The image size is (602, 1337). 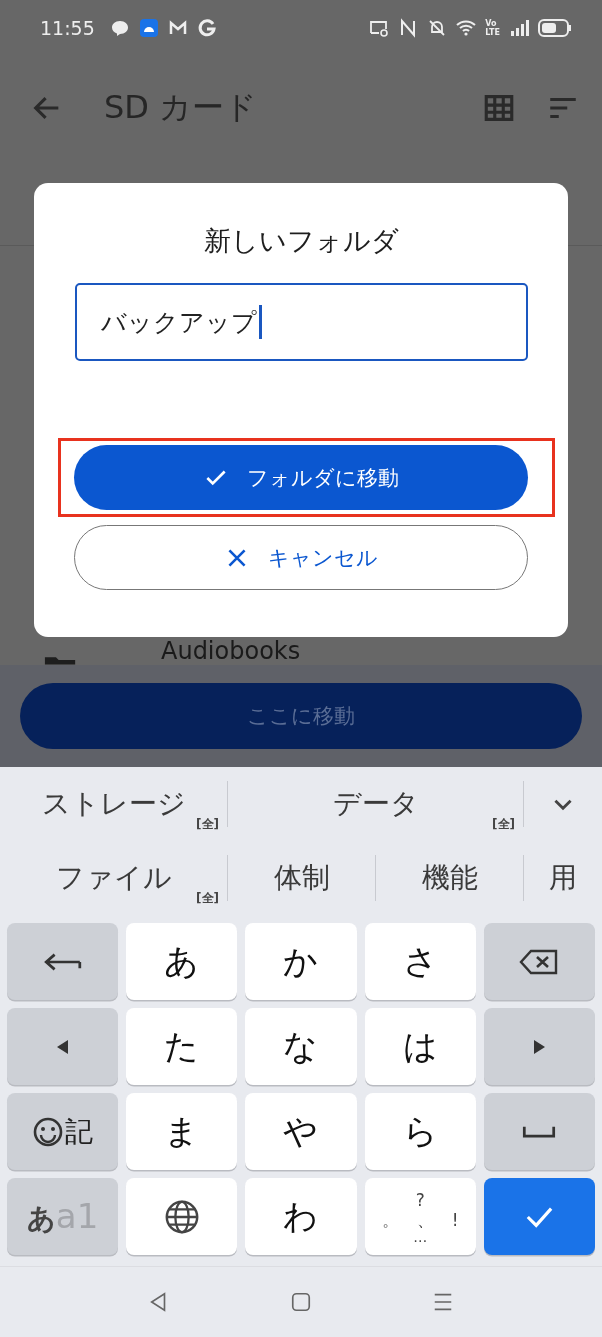 I want to click on folder-icon, so click(x=60, y=660).